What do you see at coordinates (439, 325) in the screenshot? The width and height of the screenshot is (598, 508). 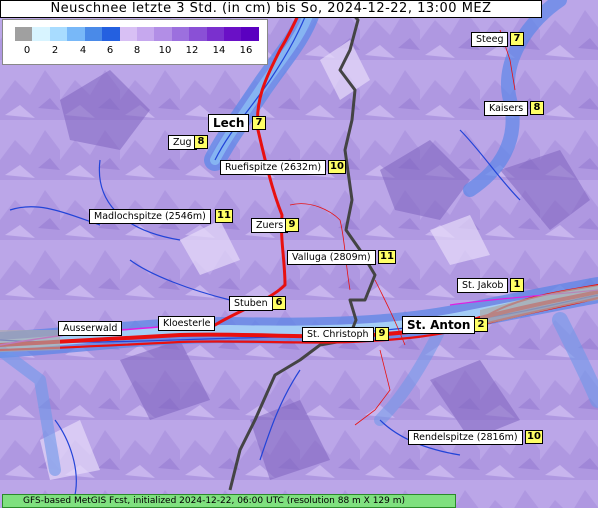 I see `place-label-st-anton: St. Anton` at bounding box center [439, 325].